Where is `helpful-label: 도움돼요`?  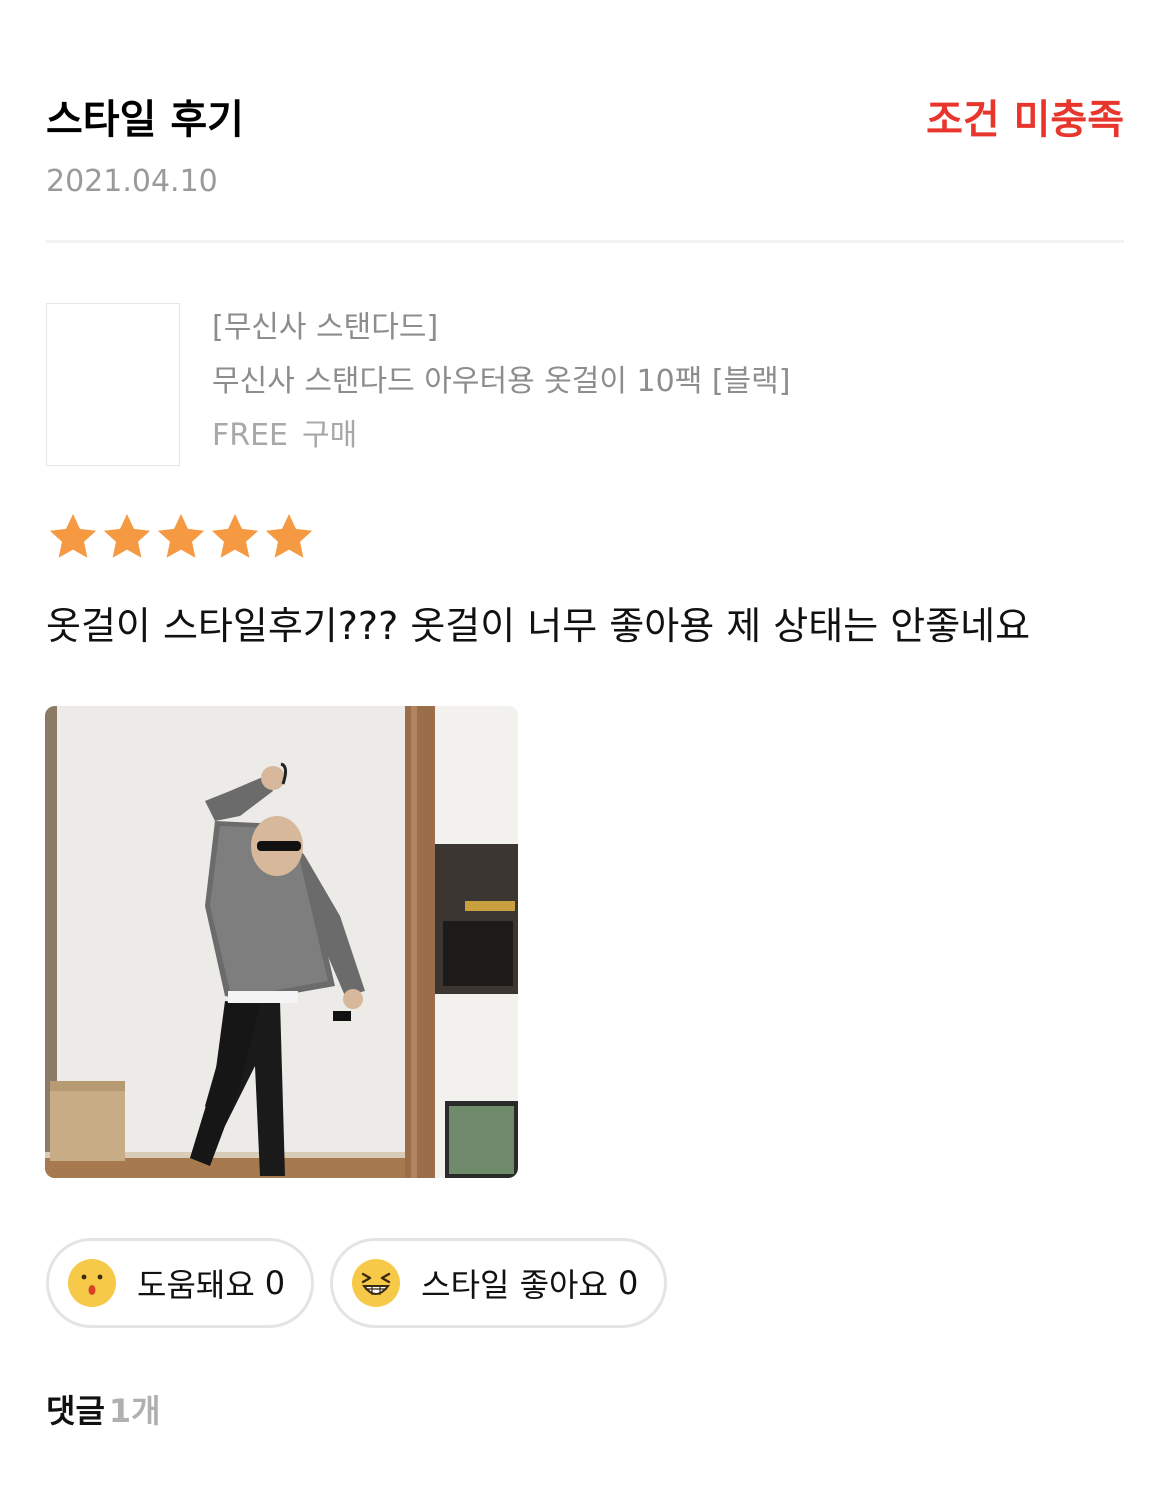
helpful-label: 도움돼요 is located at coordinates (196, 1285).